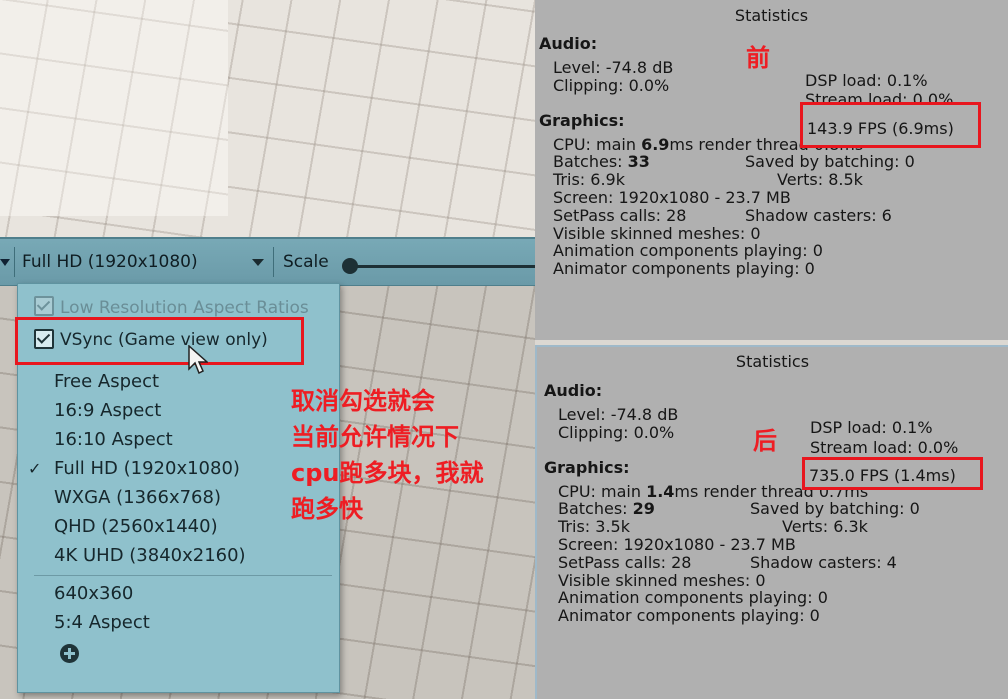  What do you see at coordinates (5, 262) in the screenshot?
I see `display-dropdown-caret-icon` at bounding box center [5, 262].